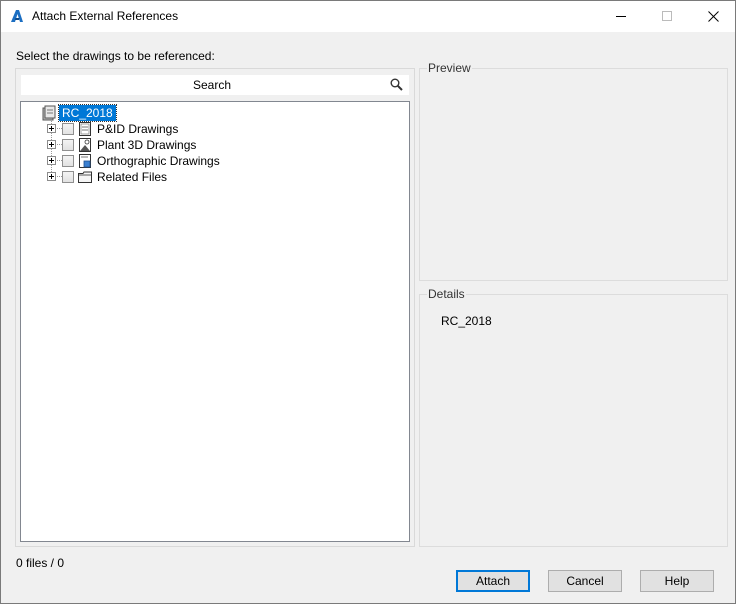  I want to click on close-button, so click(713, 16).